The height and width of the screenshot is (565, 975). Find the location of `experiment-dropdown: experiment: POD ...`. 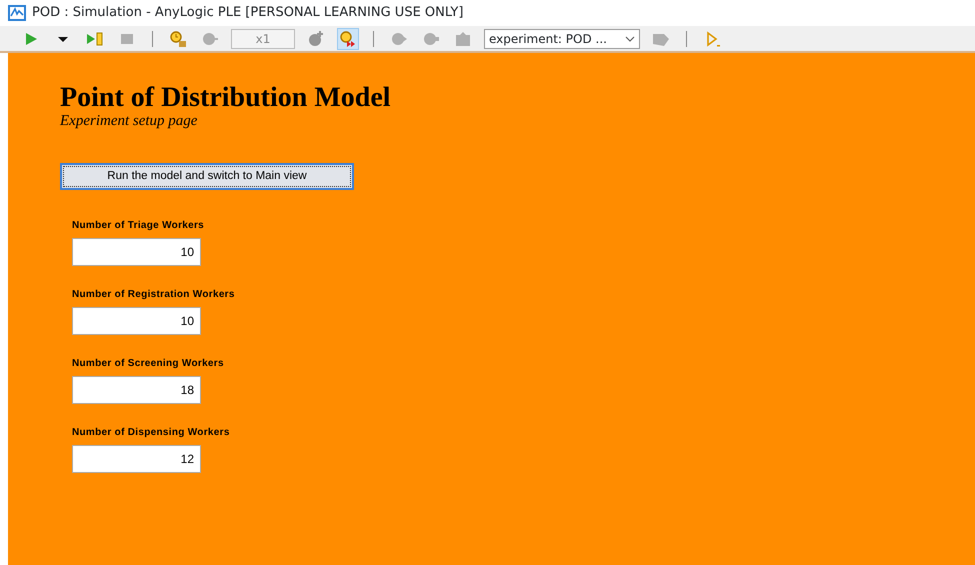

experiment-dropdown: experiment: POD ... is located at coordinates (562, 38).